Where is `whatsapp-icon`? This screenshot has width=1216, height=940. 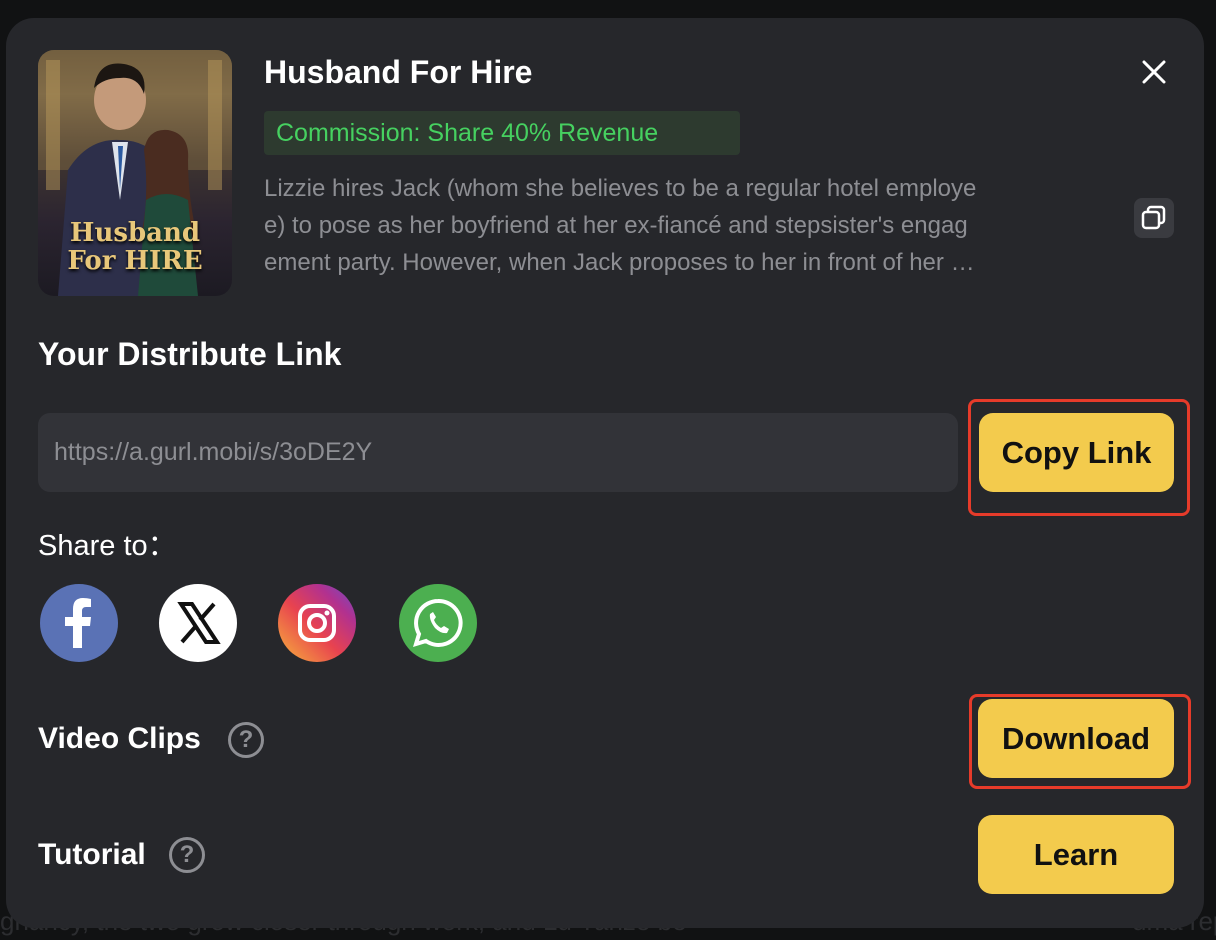 whatsapp-icon is located at coordinates (438, 622).